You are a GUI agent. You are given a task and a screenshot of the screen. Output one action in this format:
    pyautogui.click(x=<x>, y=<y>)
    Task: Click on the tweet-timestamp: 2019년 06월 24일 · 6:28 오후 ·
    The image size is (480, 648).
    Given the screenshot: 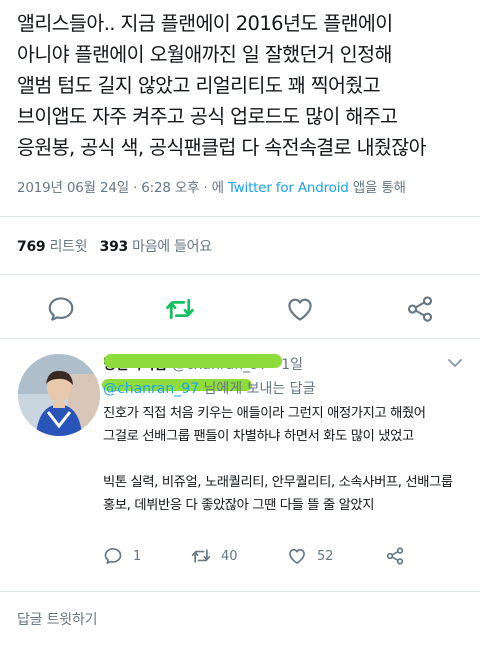 What is the action you would take?
    pyautogui.click(x=114, y=188)
    